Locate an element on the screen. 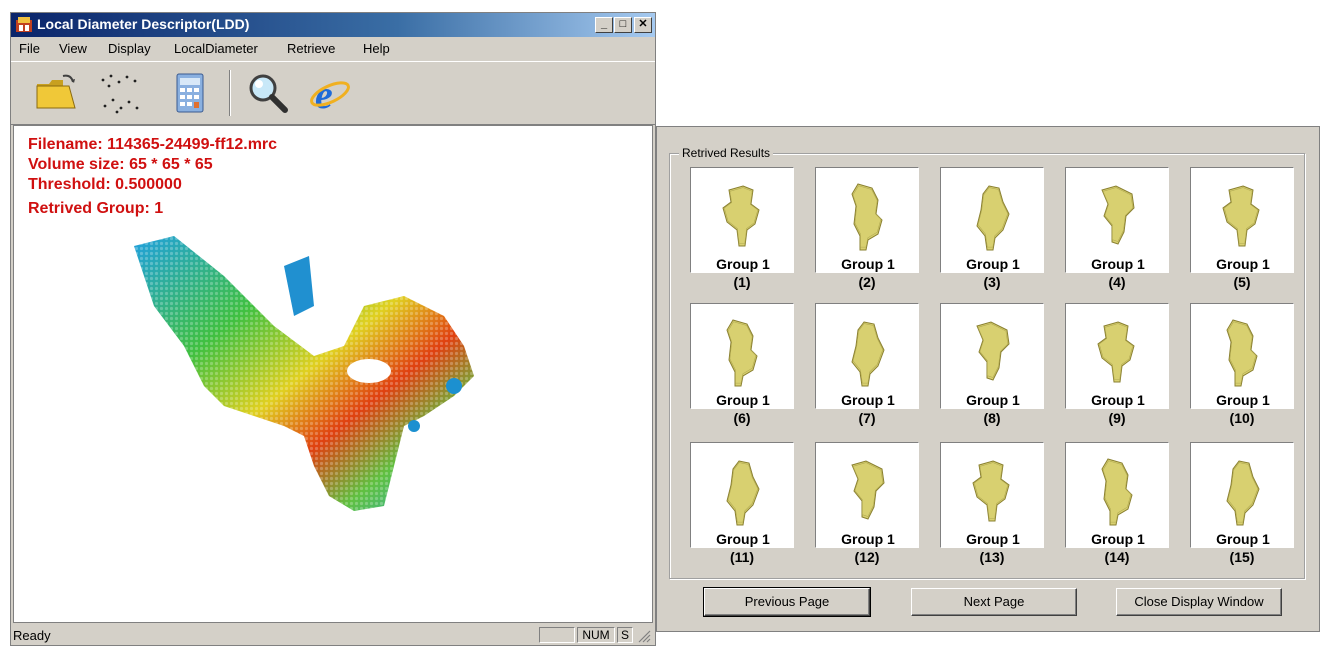 This screenshot has height=646, width=1320. window-title: Local Diameter Descriptor(LDD) is located at coordinates (143, 24).